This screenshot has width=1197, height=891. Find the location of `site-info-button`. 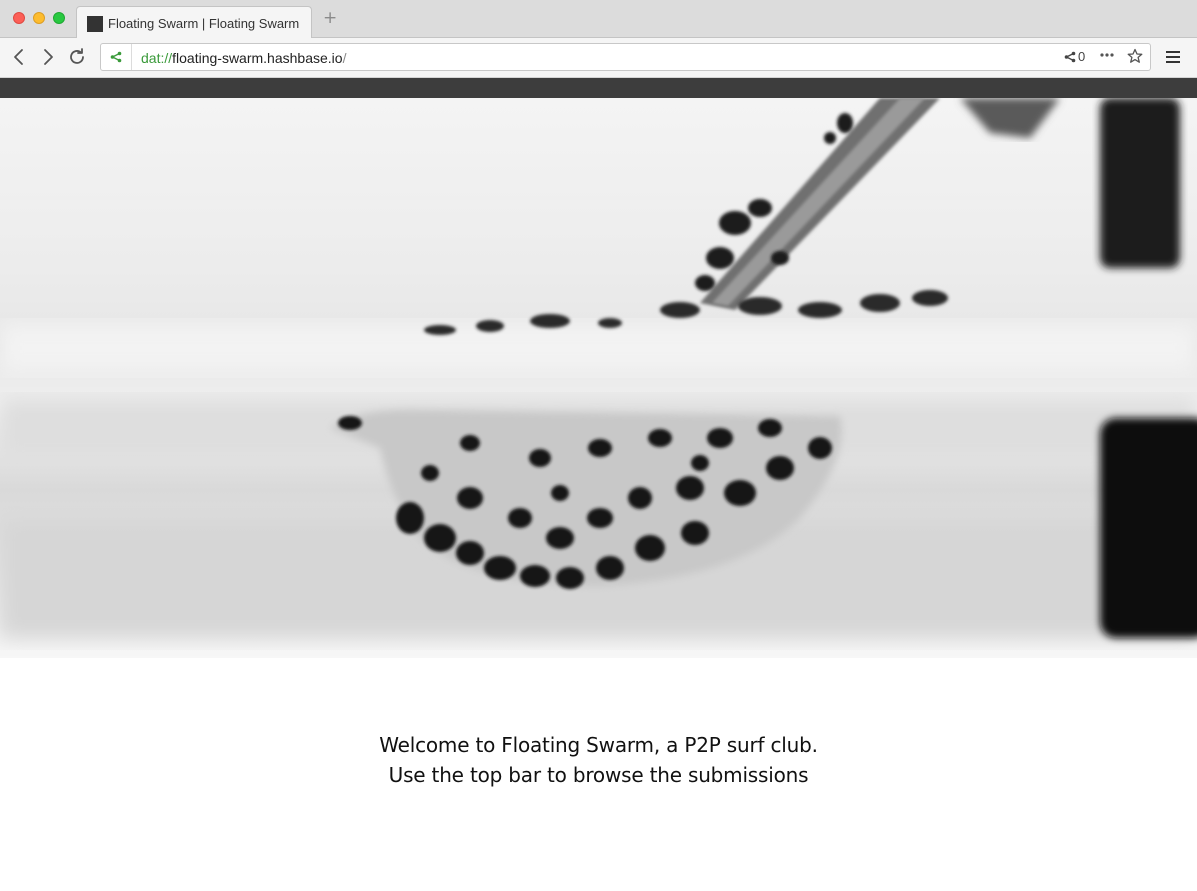

site-info-button is located at coordinates (116, 57).